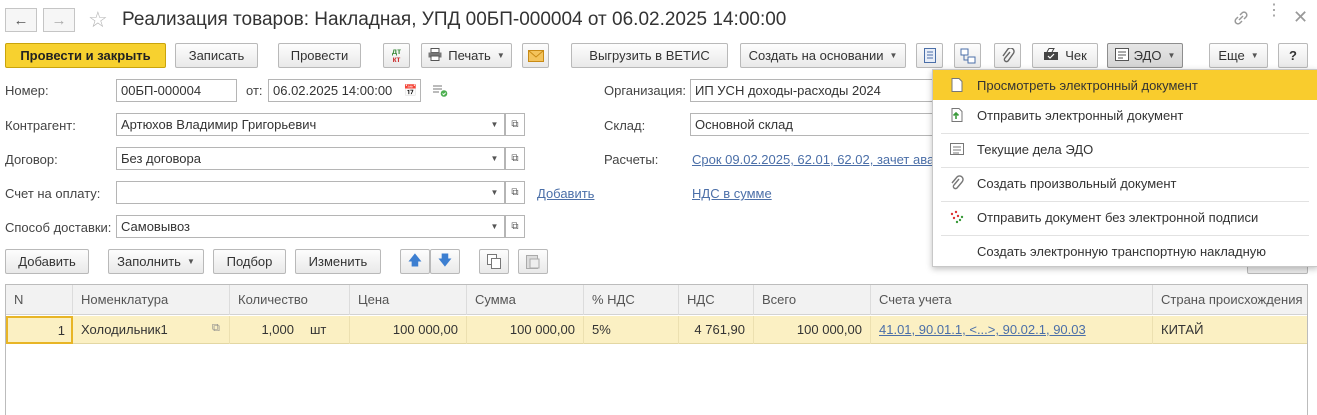 This screenshot has height=415, width=1317. What do you see at coordinates (515, 158) in the screenshot?
I see `open-contract-icon: ⧉` at bounding box center [515, 158].